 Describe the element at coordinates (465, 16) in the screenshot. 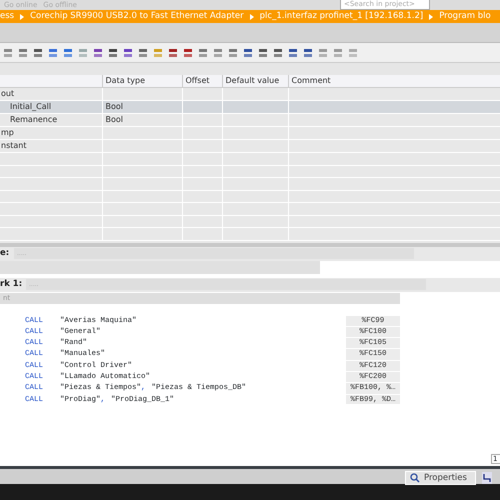

I see `breadcrumb-item: Program blo` at that location.